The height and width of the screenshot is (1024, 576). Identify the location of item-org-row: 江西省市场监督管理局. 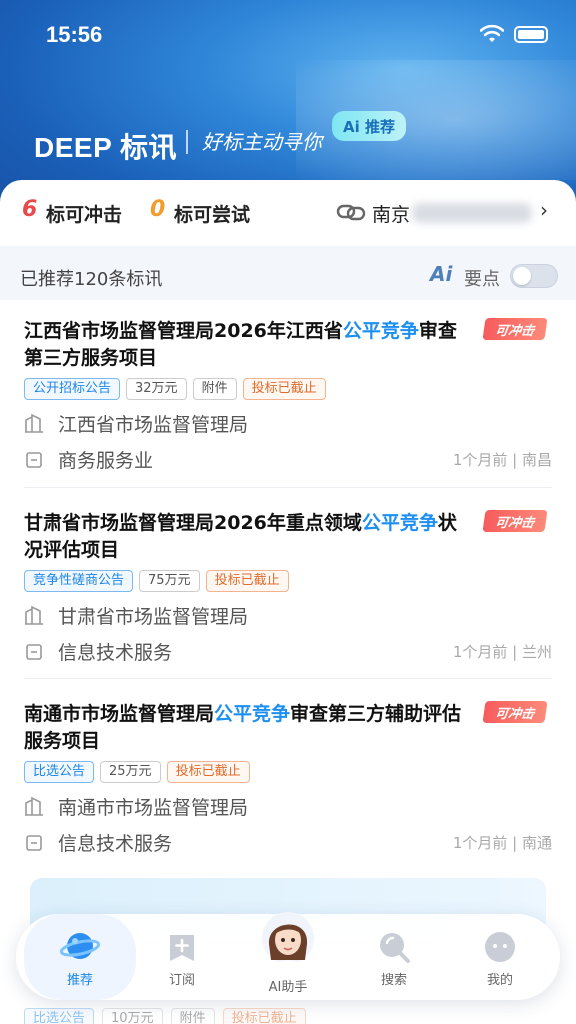
(288, 423).